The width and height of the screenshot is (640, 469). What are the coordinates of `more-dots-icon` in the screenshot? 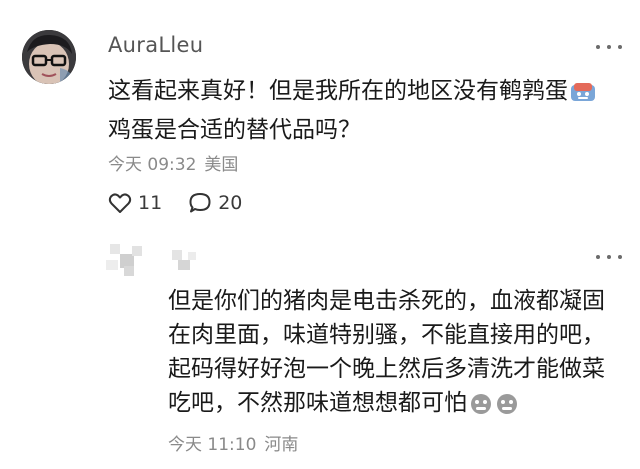 It's located at (609, 47).